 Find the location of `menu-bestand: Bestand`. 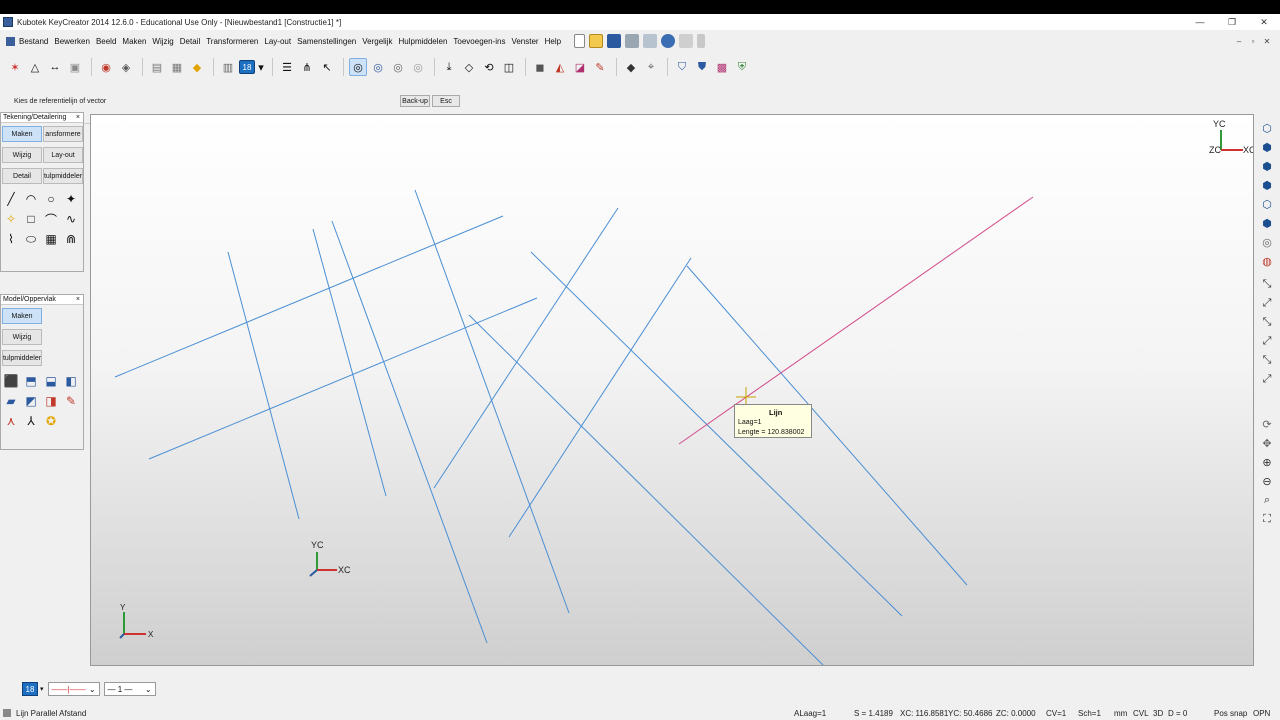

menu-bestand: Bestand is located at coordinates (33, 41).